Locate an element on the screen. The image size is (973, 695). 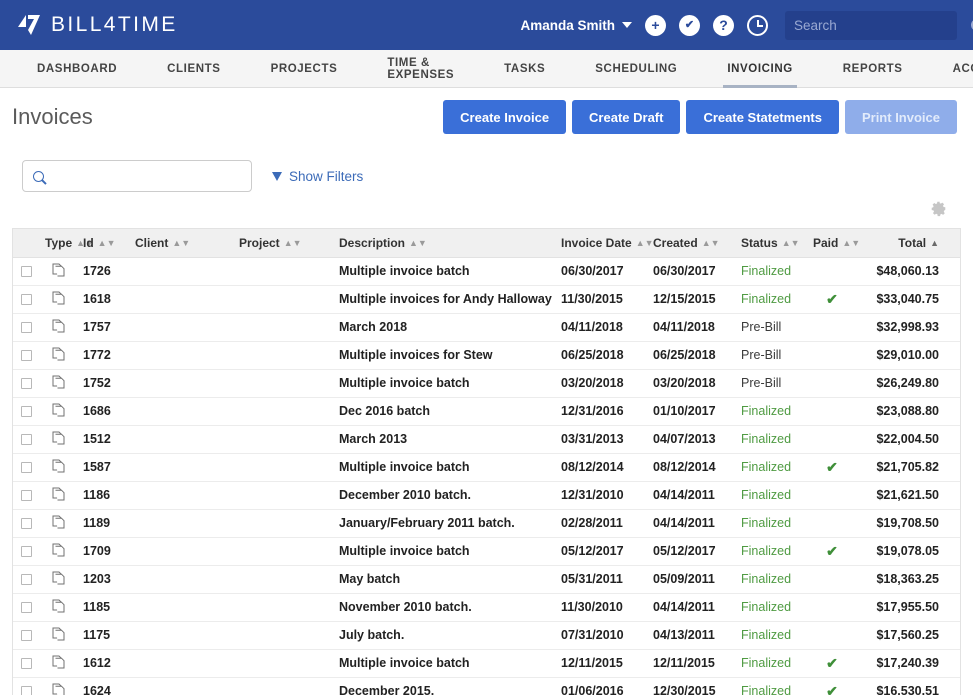
column-header-status: Status ▲▼ is located at coordinates (771, 243).